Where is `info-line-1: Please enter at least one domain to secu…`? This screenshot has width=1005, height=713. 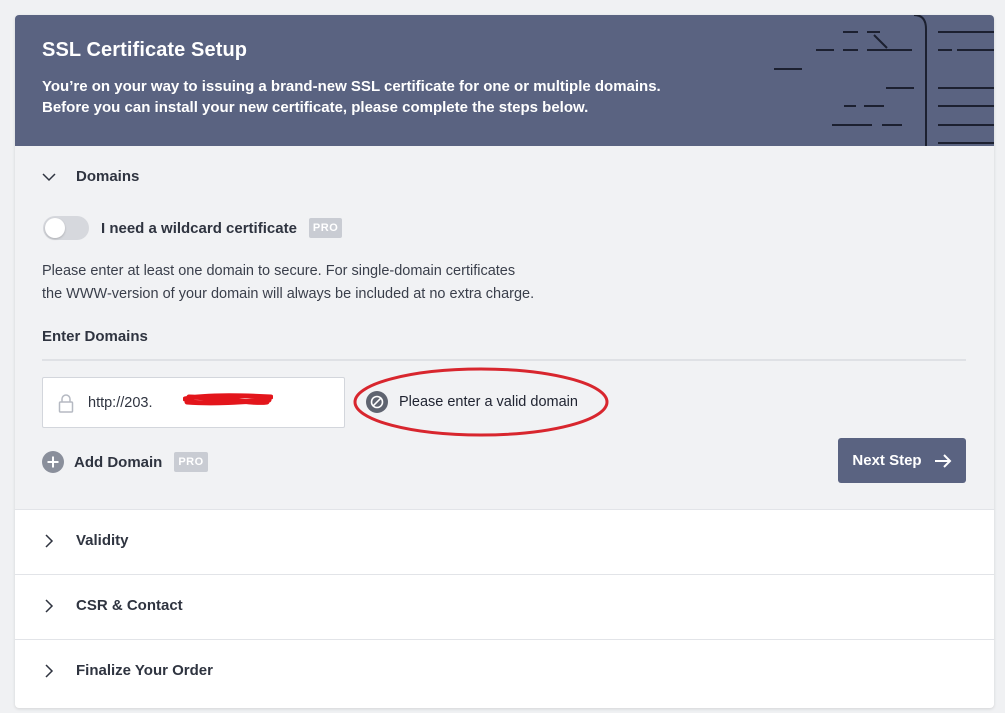
info-line-1: Please enter at least one domain to secu… is located at coordinates (279, 271).